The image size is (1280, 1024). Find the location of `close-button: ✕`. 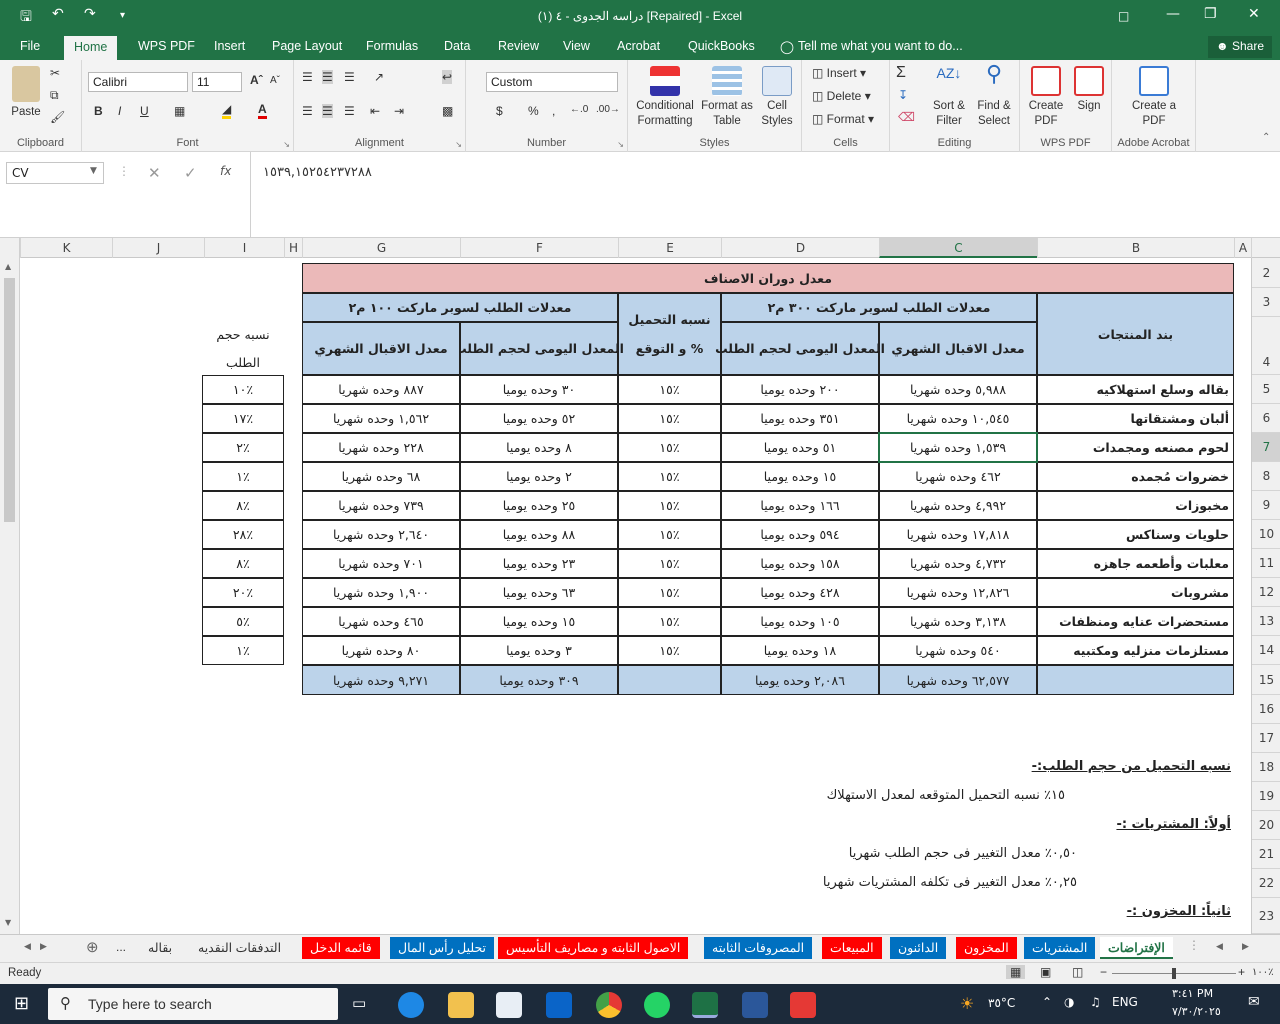

close-button: ✕ is located at coordinates (1254, 14).